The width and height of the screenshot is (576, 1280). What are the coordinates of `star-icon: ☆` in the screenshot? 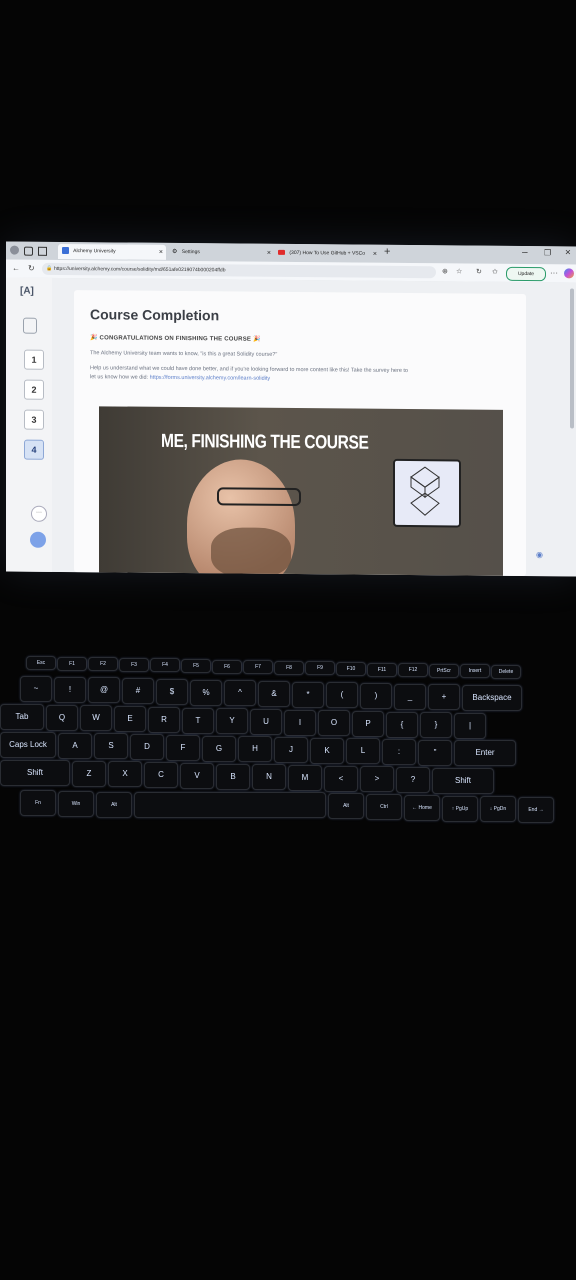 It's located at (459, 272).